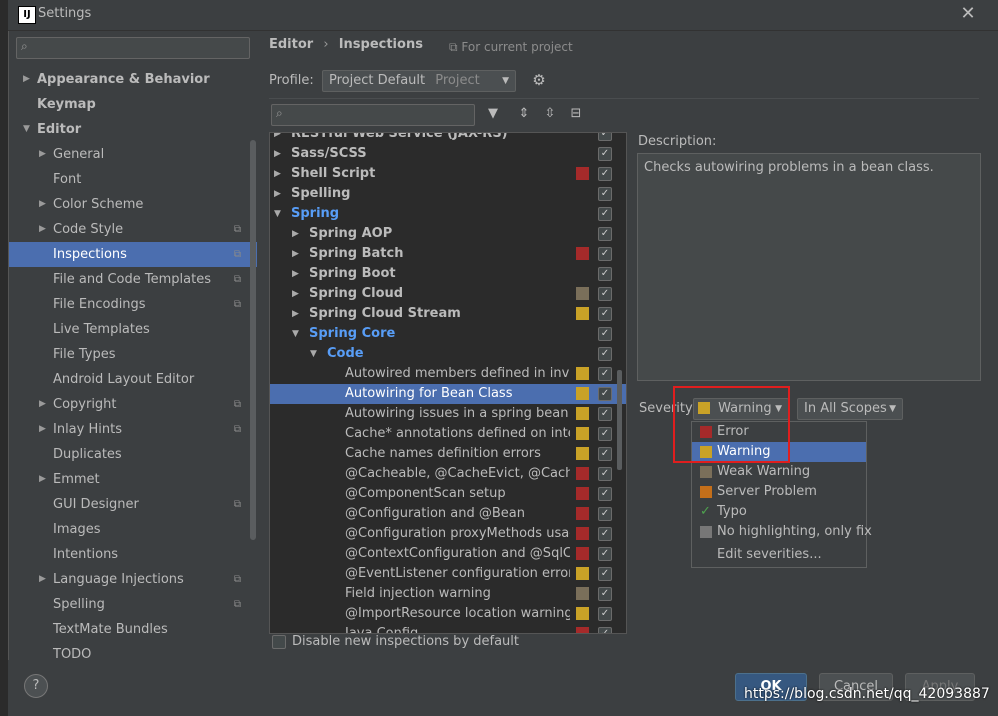 The height and width of the screenshot is (716, 998). What do you see at coordinates (133, 579) in the screenshot?
I see `sidebar-item-language-injections: ▶ Language Injections ⧉` at bounding box center [133, 579].